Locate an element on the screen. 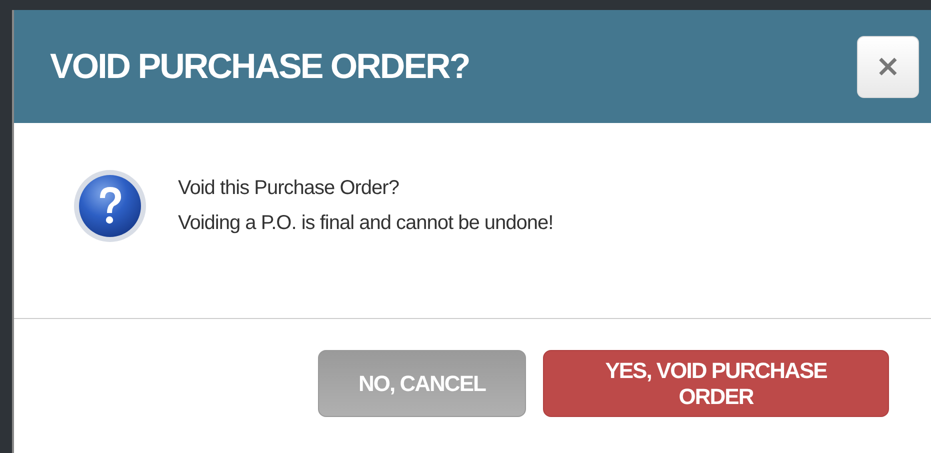 The image size is (931, 453). question-icon is located at coordinates (110, 206).